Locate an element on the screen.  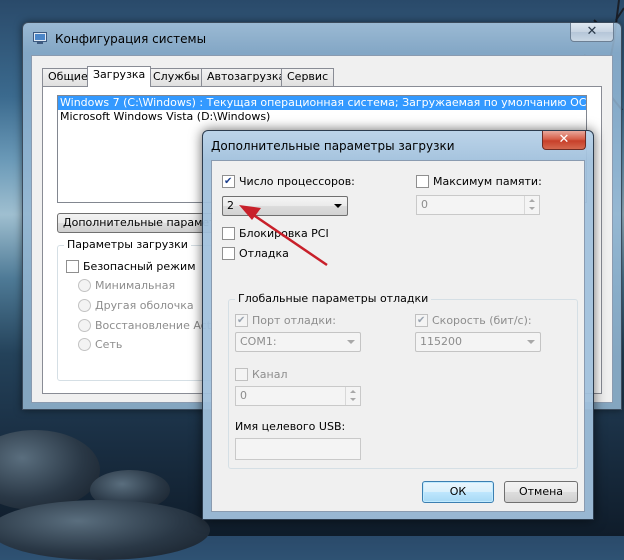
close-button: ✕ is located at coordinates (592, 32).